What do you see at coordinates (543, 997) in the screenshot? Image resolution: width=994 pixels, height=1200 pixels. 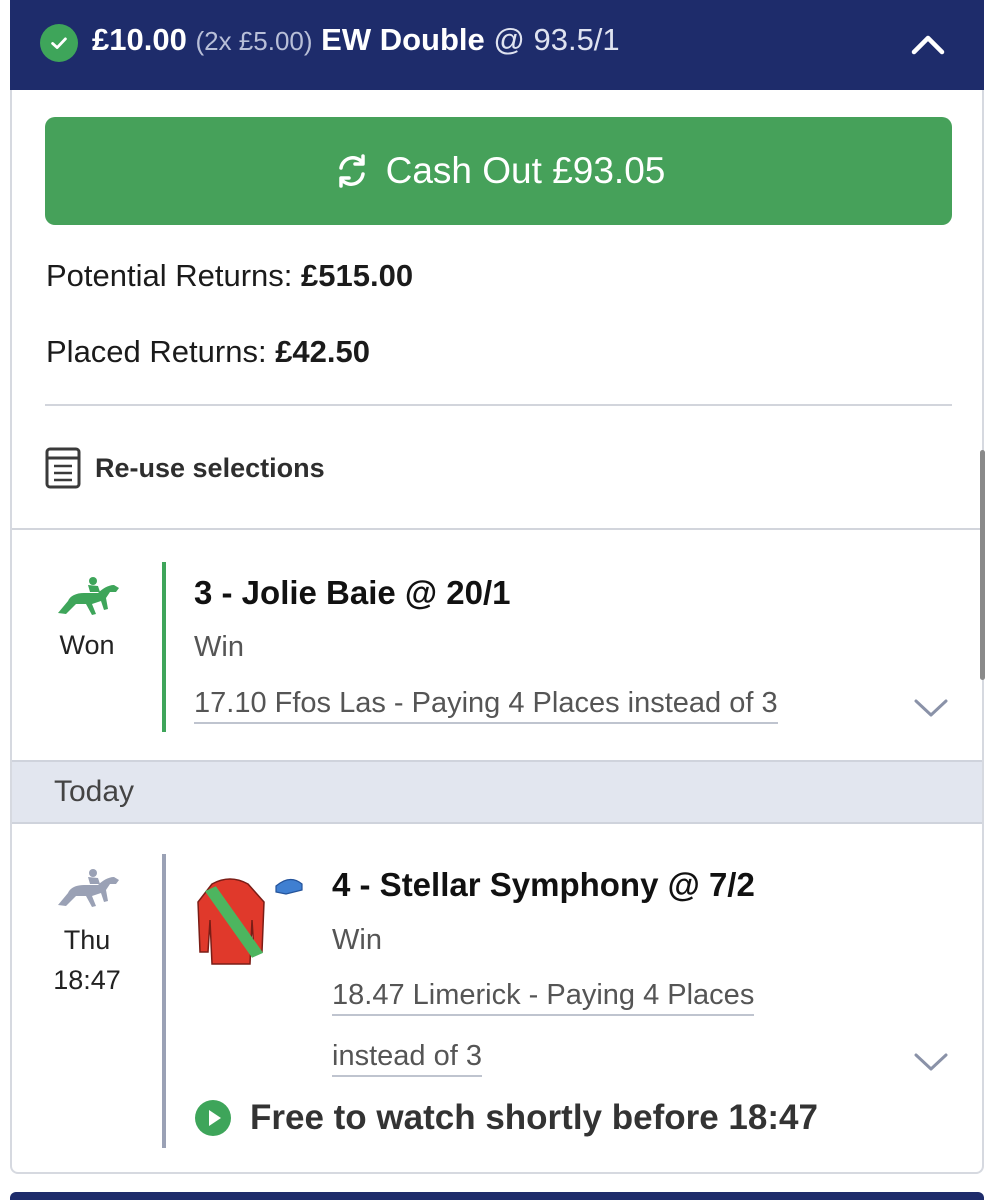 I see `selection-event-link: 18.47 Limerick - Paying 4 Places` at bounding box center [543, 997].